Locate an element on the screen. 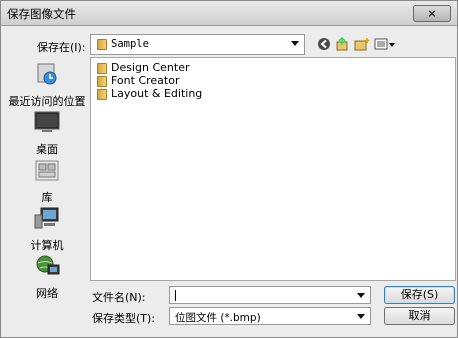 This screenshot has width=458, height=338. filetype-value: 位图文件 (*.bmp) is located at coordinates (218, 318).